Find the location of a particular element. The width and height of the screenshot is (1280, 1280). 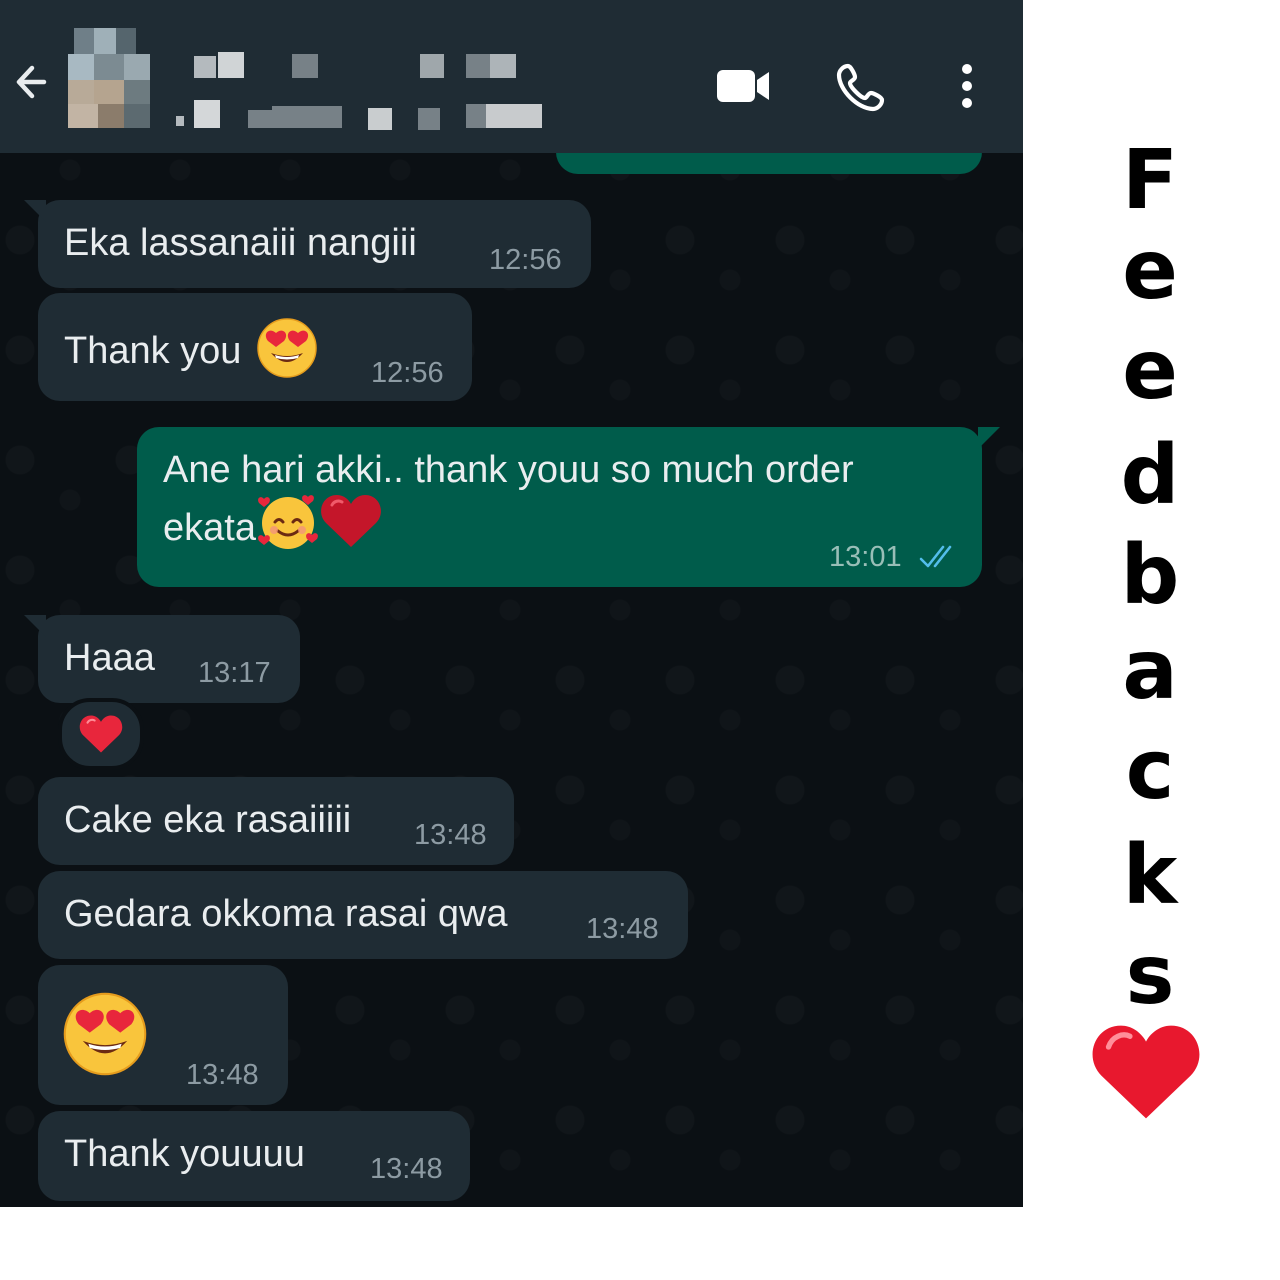

title-letter: a is located at coordinates (1150, 670).